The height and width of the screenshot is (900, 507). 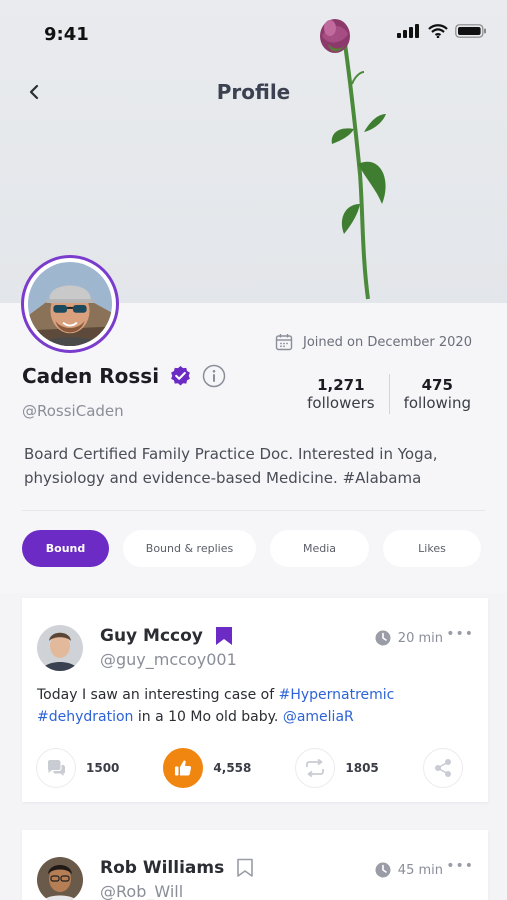 I want to click on thumbs-up-icon, so click(x=183, y=768).